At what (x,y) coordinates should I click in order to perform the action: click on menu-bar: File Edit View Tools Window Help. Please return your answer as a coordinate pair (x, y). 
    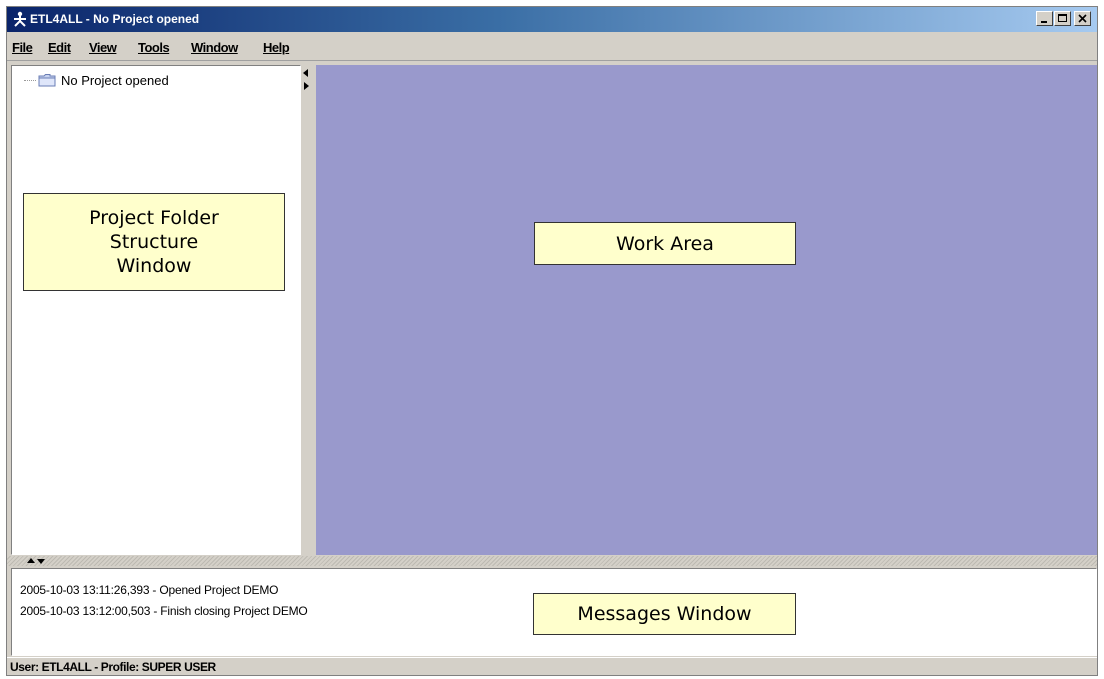
    Looking at the image, I should click on (552, 46).